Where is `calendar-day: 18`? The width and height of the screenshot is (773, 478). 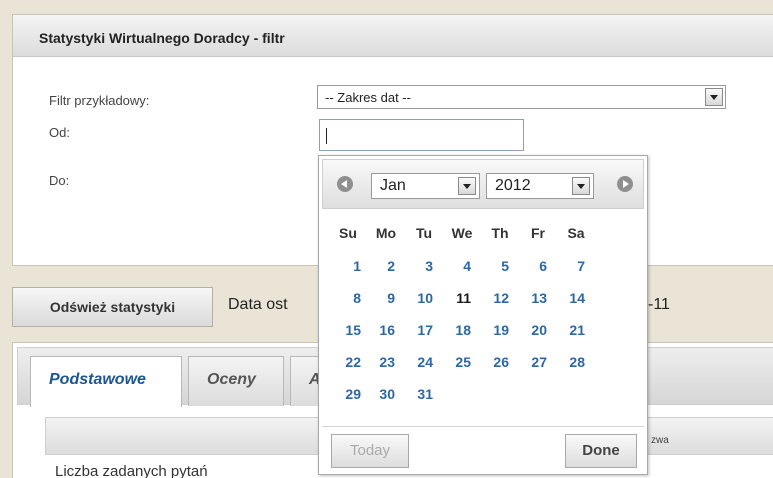
calendar-day: 18 is located at coordinates (462, 330).